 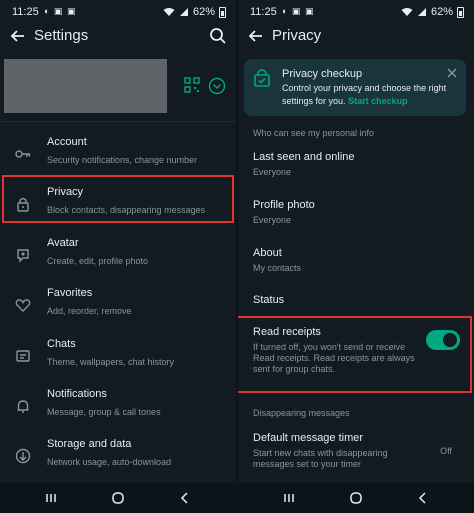 What do you see at coordinates (104, 412) in the screenshot?
I see `settings-item-subtitle: Message, group & call tones` at bounding box center [104, 412].